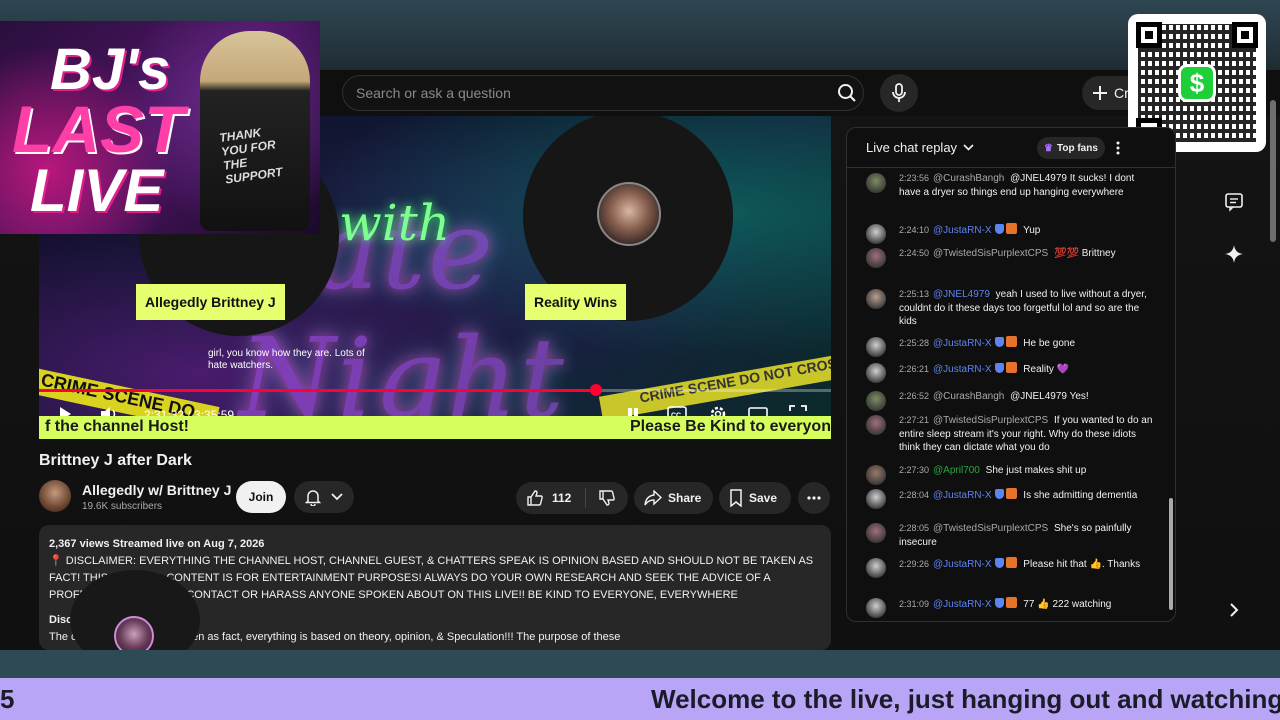  I want to click on chat-message-text: Yup, so click(1030, 230).